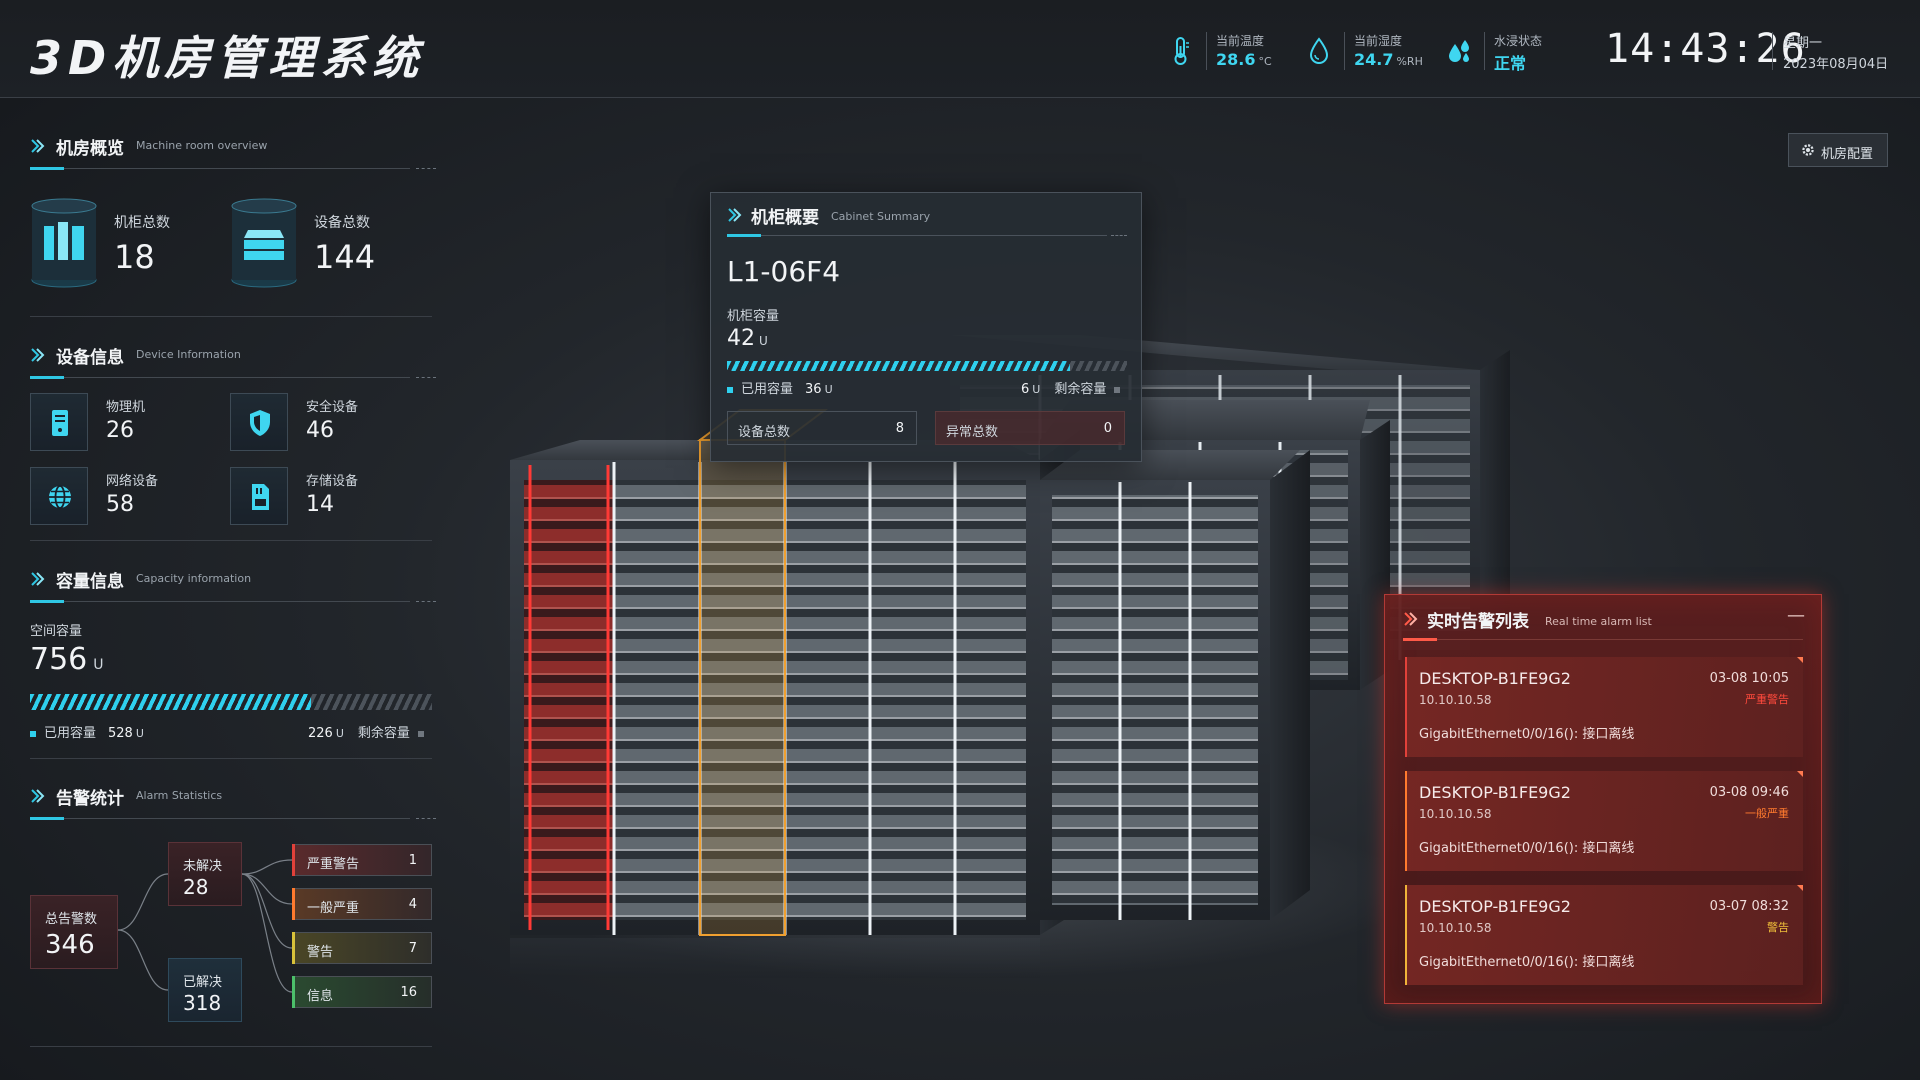  What do you see at coordinates (90, 799) in the screenshot?
I see `section-title: 告警统计` at bounding box center [90, 799].